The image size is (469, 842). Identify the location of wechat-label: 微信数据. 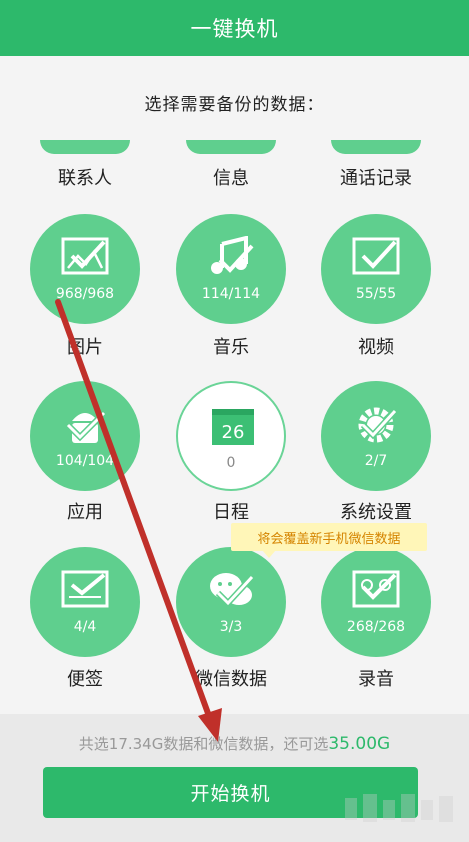
(231, 679).